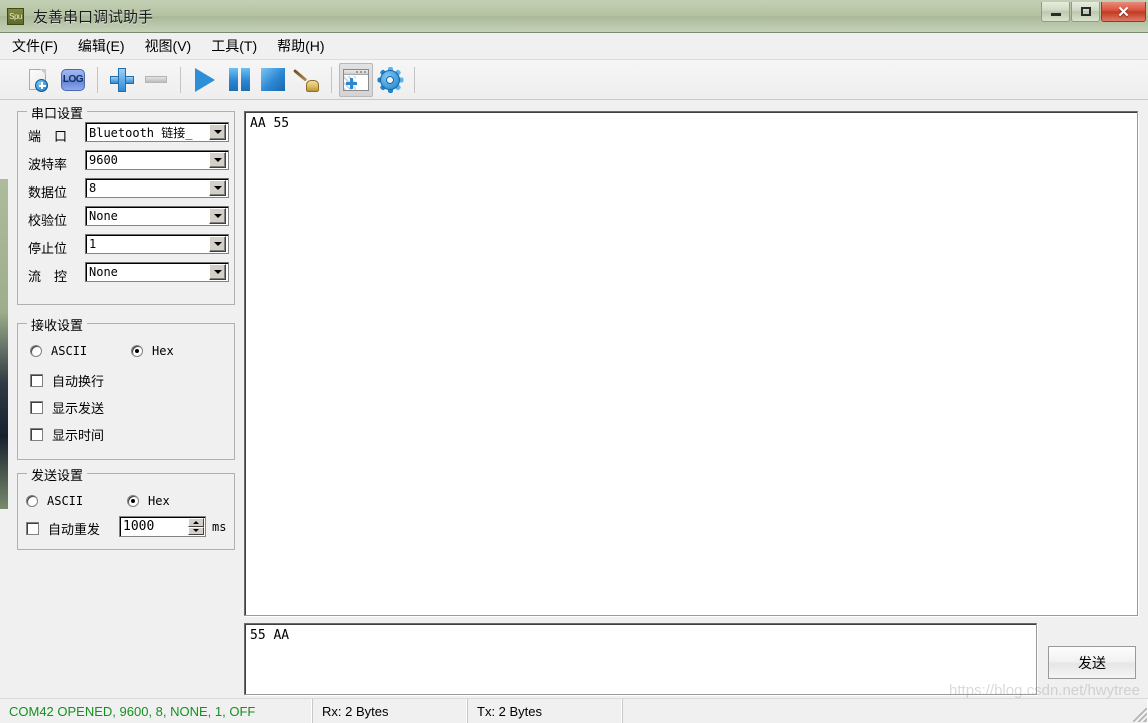 This screenshot has width=1148, height=723. I want to click on auto-wrap-checkbox: 自动换行, so click(67, 380).